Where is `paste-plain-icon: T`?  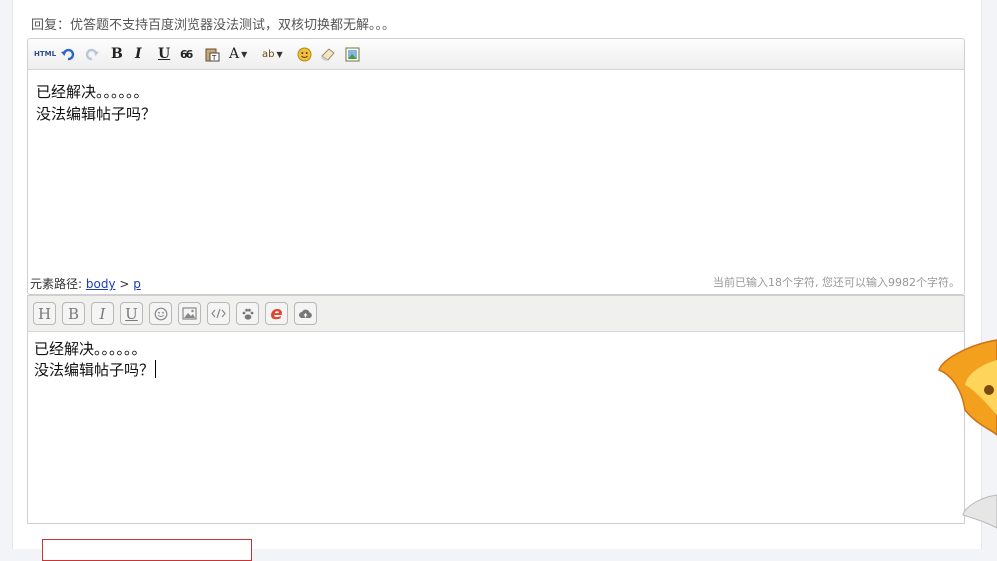
paste-plain-icon: T is located at coordinates (212, 54).